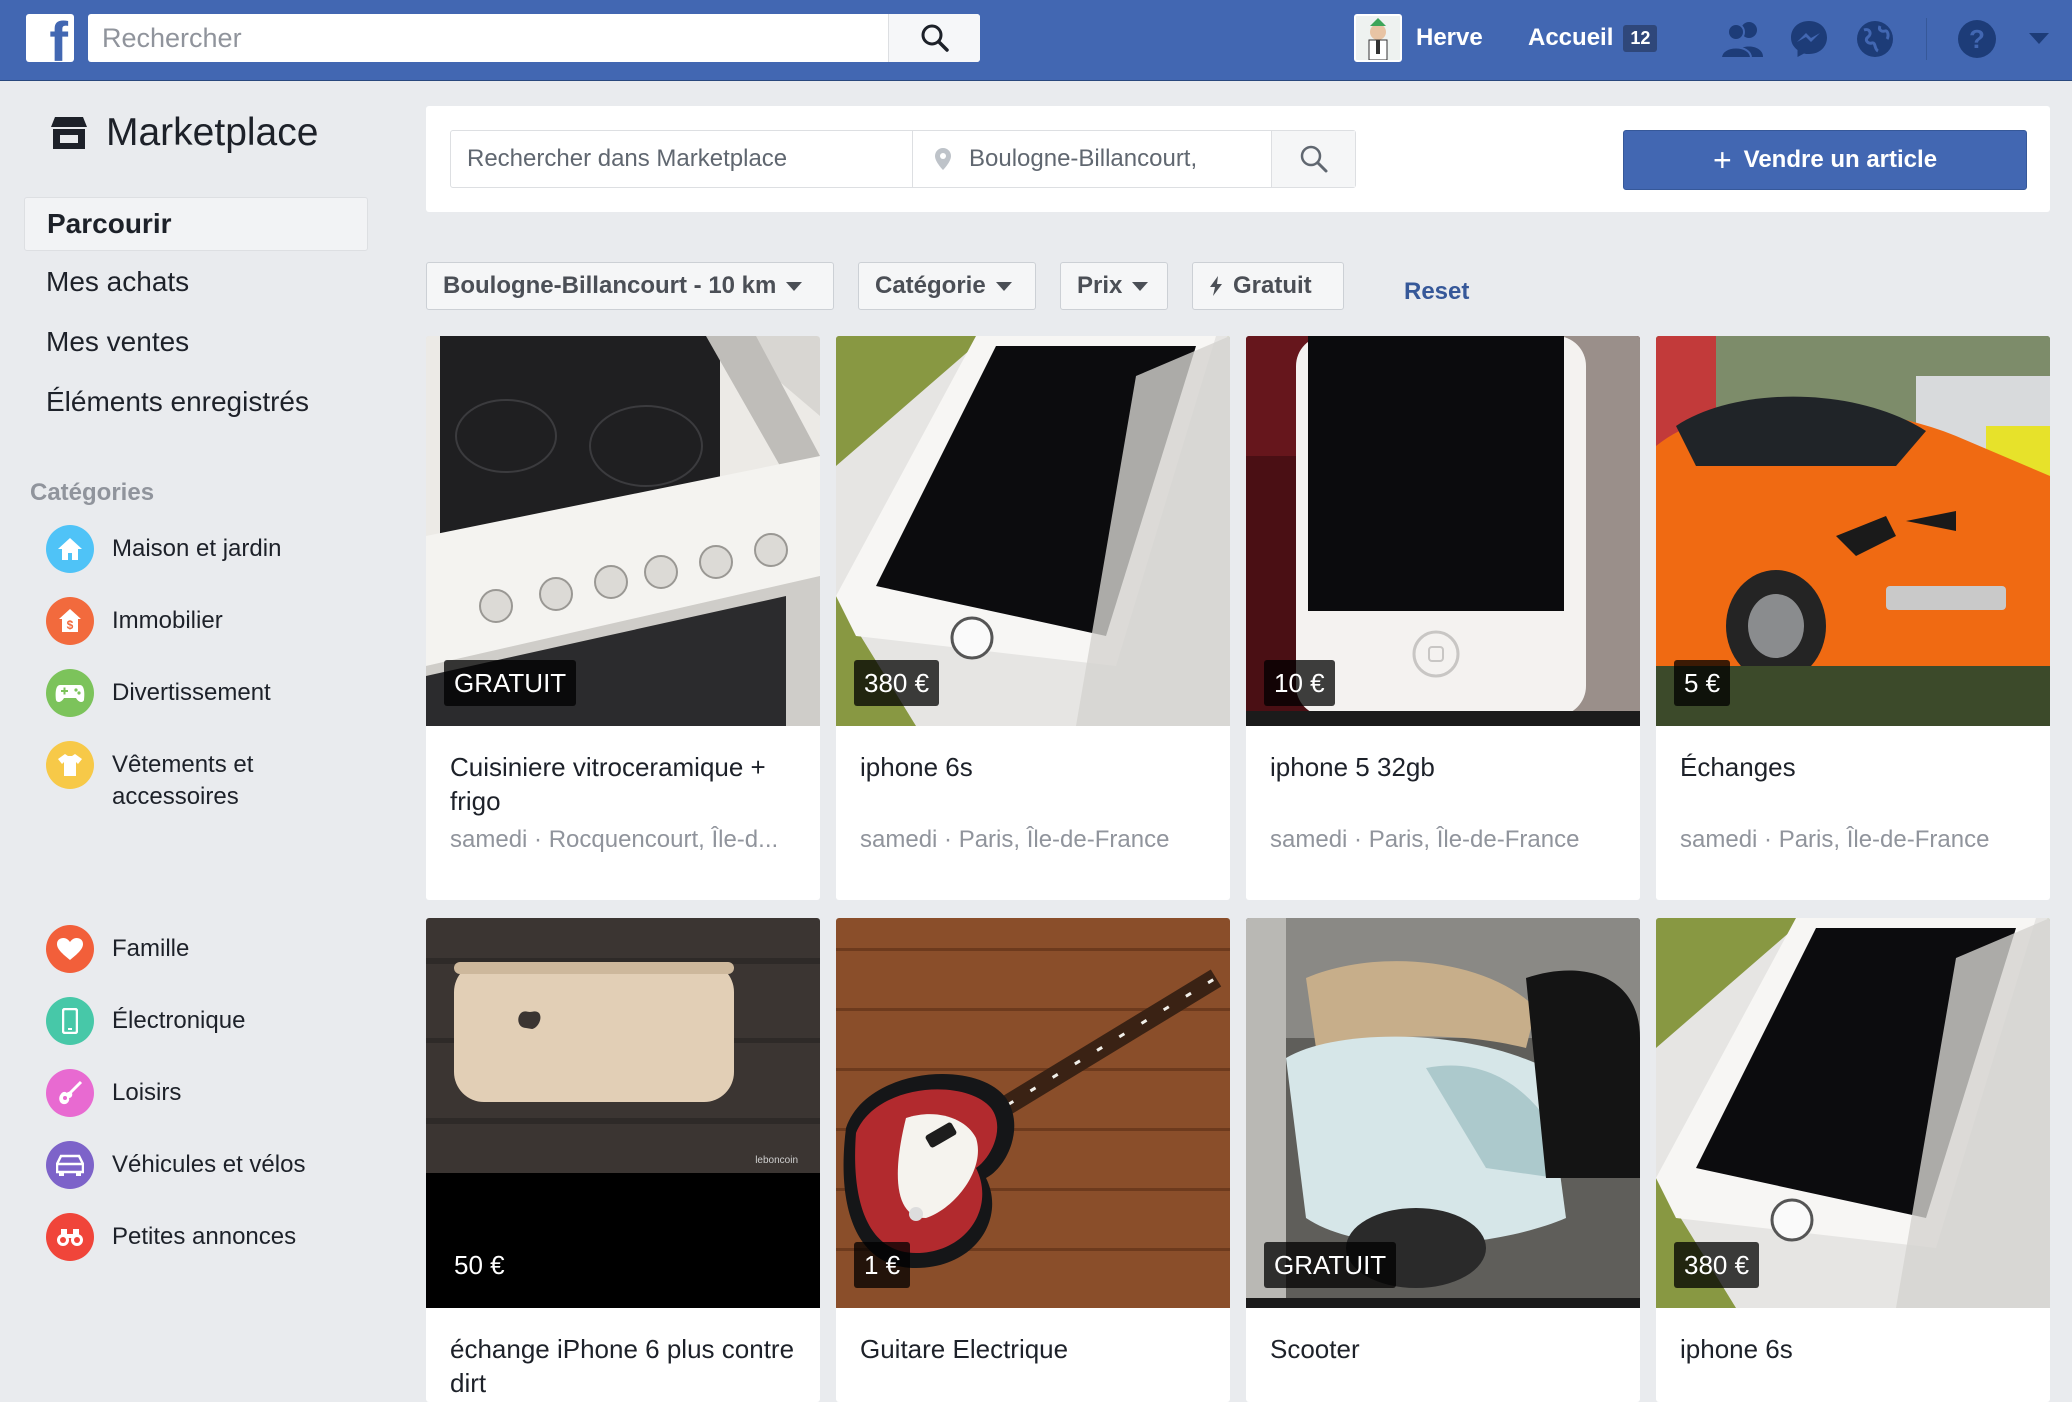 Image resolution: width=2072 pixels, height=1402 pixels. What do you see at coordinates (1571, 37) in the screenshot?
I see `home-label: Accueil` at bounding box center [1571, 37].